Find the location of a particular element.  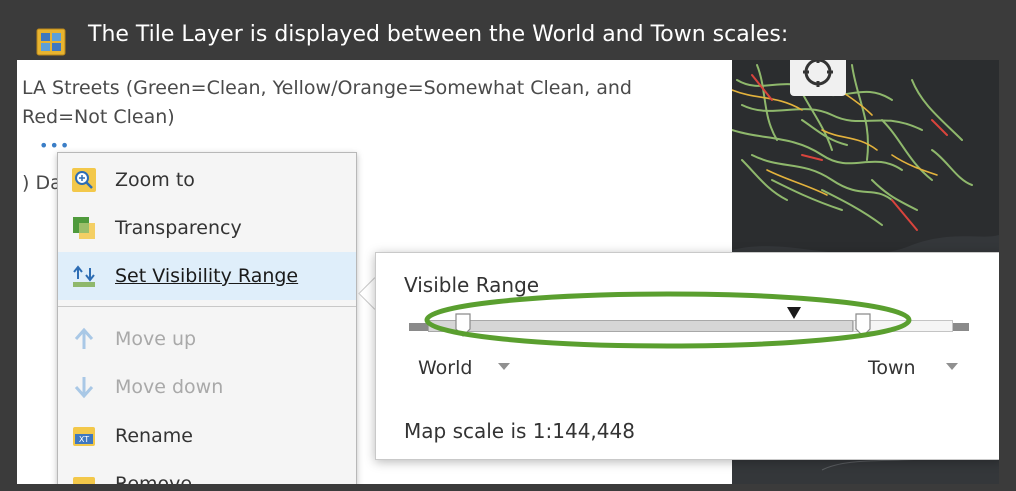

menu-item-zoom-to: Zoom to is located at coordinates (207, 180).